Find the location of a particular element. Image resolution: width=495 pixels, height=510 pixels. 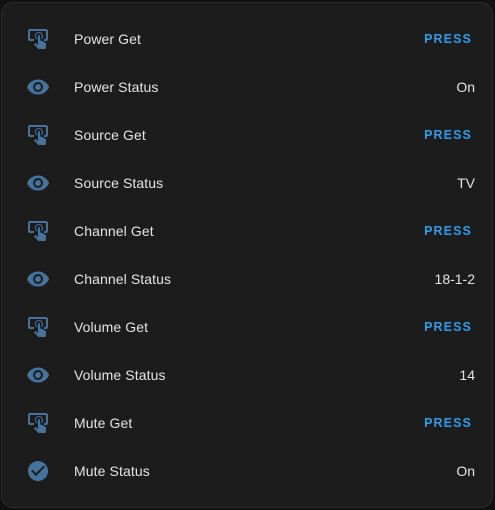

row-power-status: Power Status On is located at coordinates (247, 87).